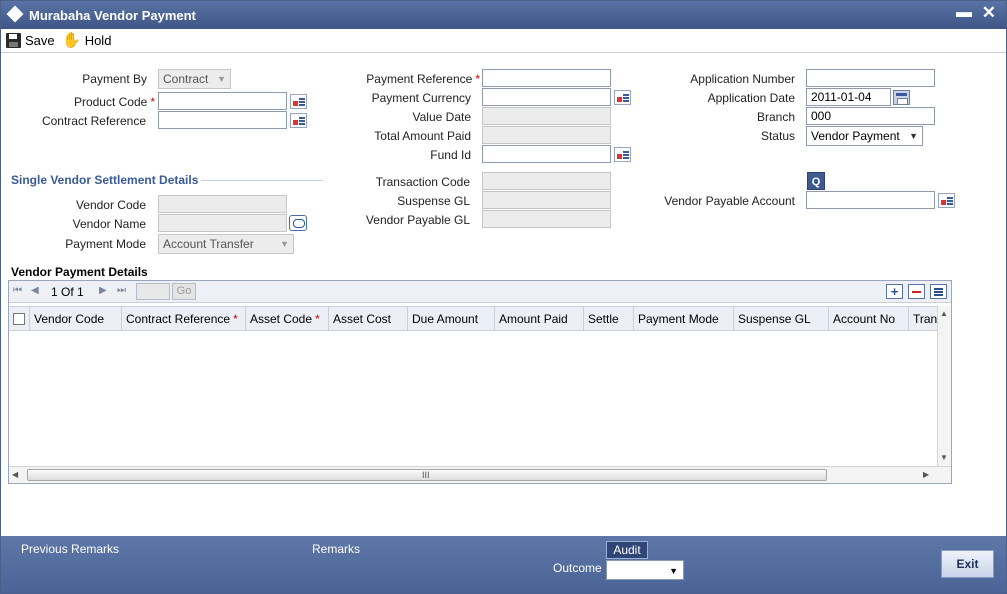  What do you see at coordinates (35, 290) in the screenshot?
I see `previous-page-icon: ◀` at bounding box center [35, 290].